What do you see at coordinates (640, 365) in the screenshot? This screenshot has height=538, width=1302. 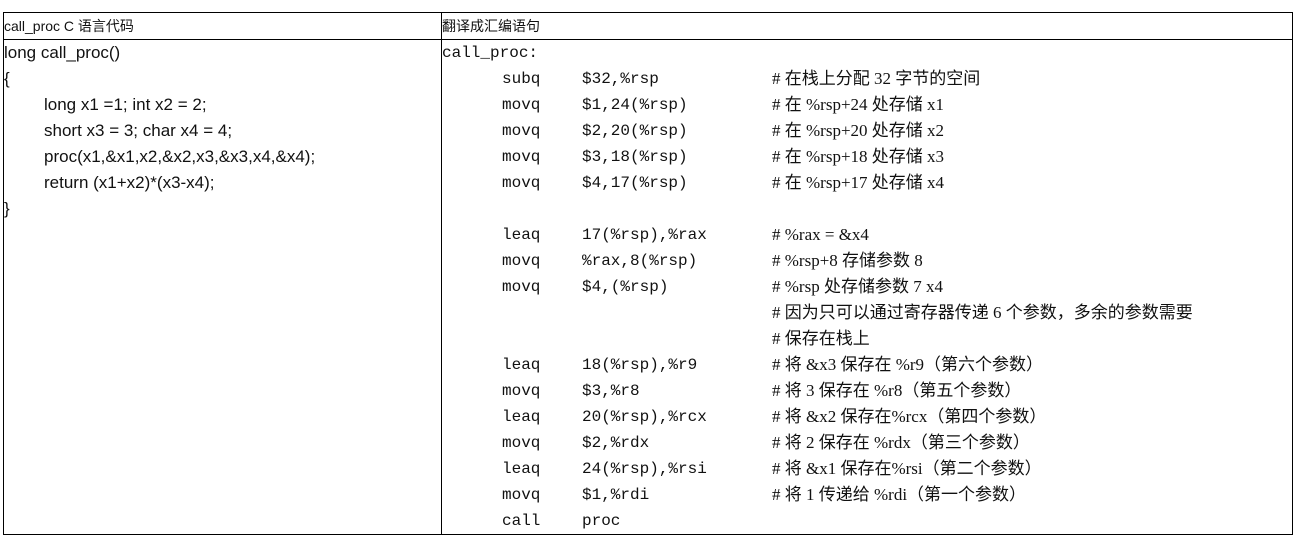 I see `asm-args: 18(%rsp),%r9` at bounding box center [640, 365].